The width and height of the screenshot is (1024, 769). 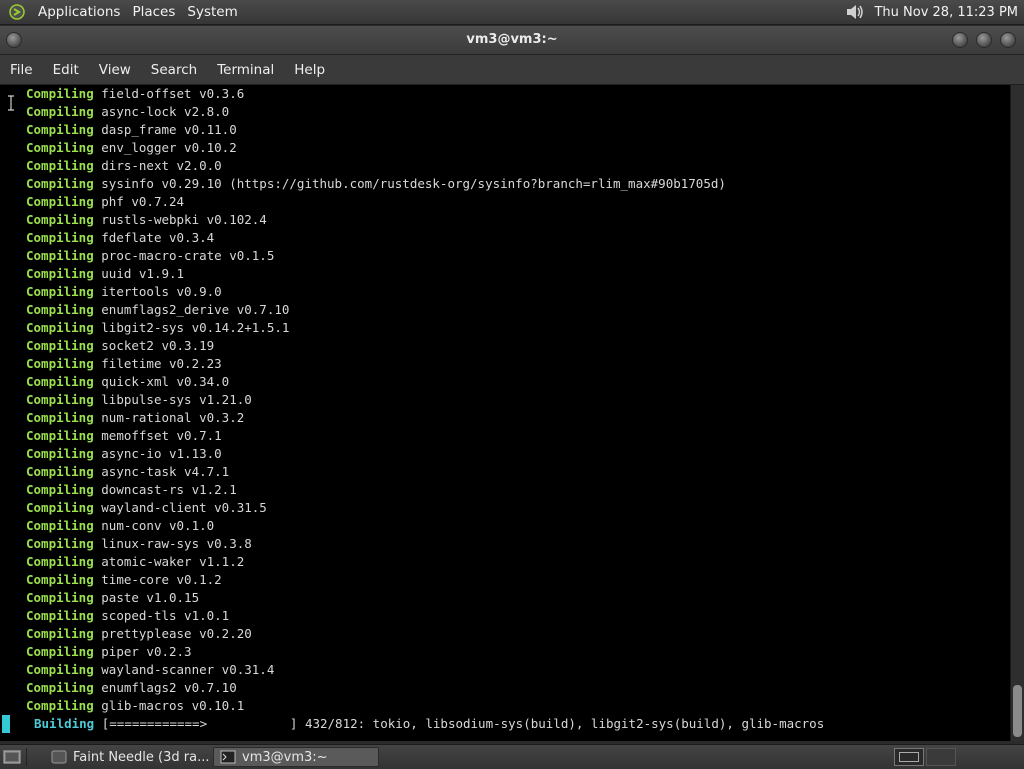 I want to click on crate-name: prettyplease v0.2.20, so click(x=176, y=633).